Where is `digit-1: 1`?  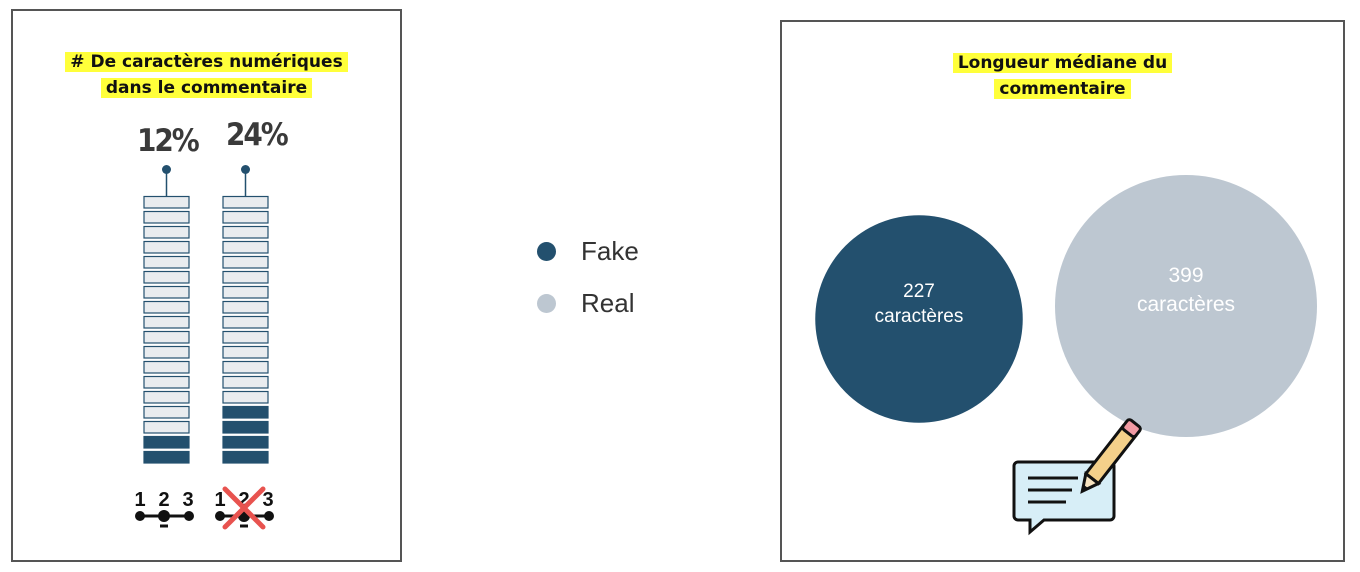
digit-1: 1 is located at coordinates (139, 500).